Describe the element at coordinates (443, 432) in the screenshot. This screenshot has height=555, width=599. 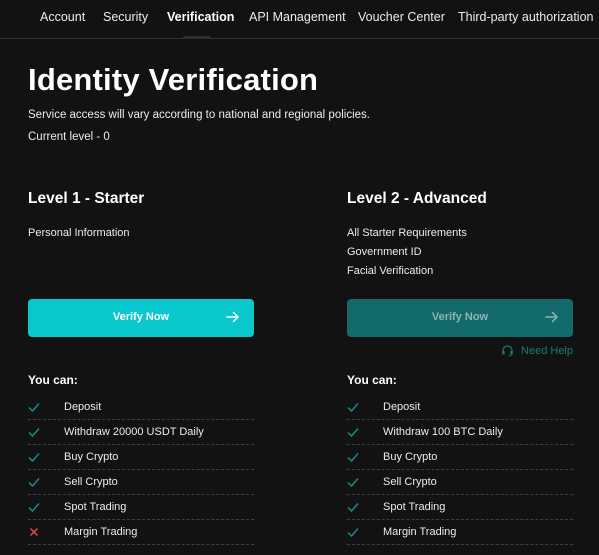
I see `permission-label: Withdraw 100 BTC Daily` at that location.